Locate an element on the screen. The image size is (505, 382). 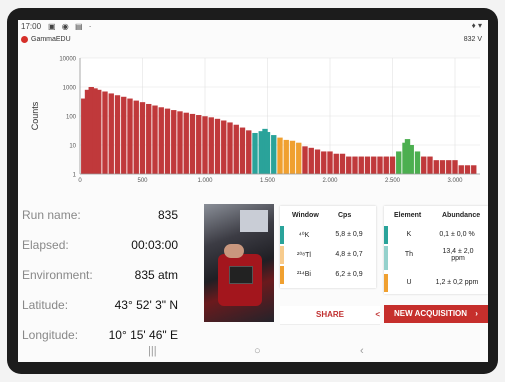
environment-value: 835 atm is located at coordinates (156, 275).